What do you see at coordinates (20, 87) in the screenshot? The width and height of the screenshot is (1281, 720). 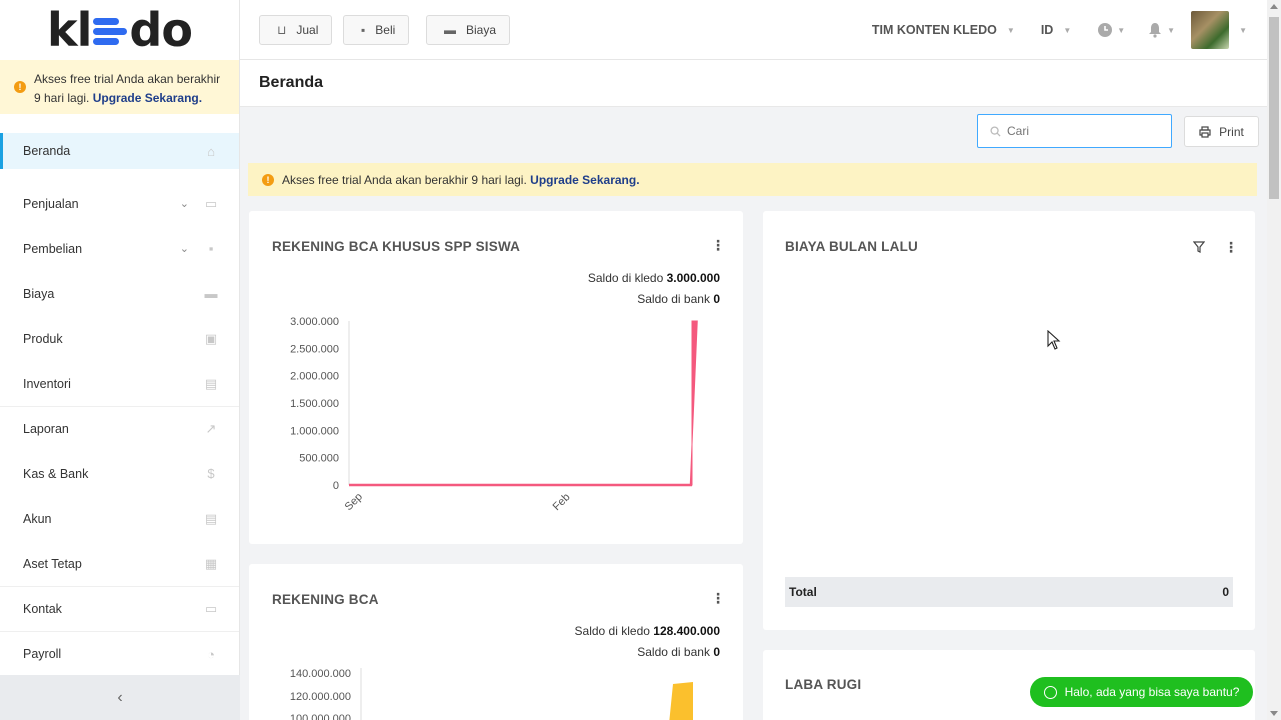 I see `warning-icon: !` at bounding box center [20, 87].